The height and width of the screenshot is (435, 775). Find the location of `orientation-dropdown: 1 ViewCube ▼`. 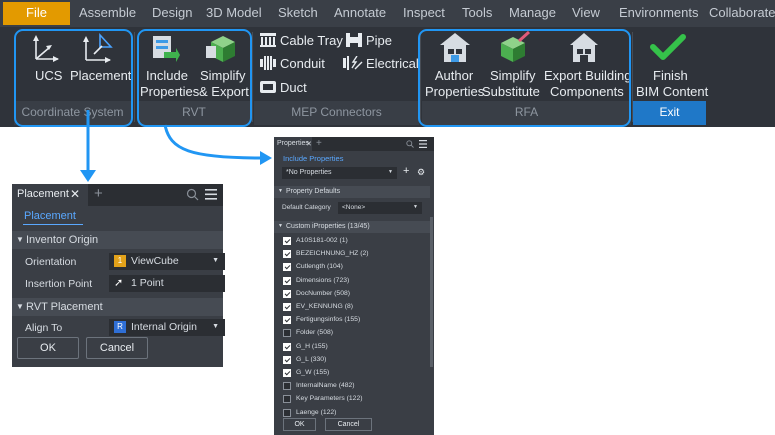

orientation-dropdown: 1 ViewCube ▼ is located at coordinates (167, 261).